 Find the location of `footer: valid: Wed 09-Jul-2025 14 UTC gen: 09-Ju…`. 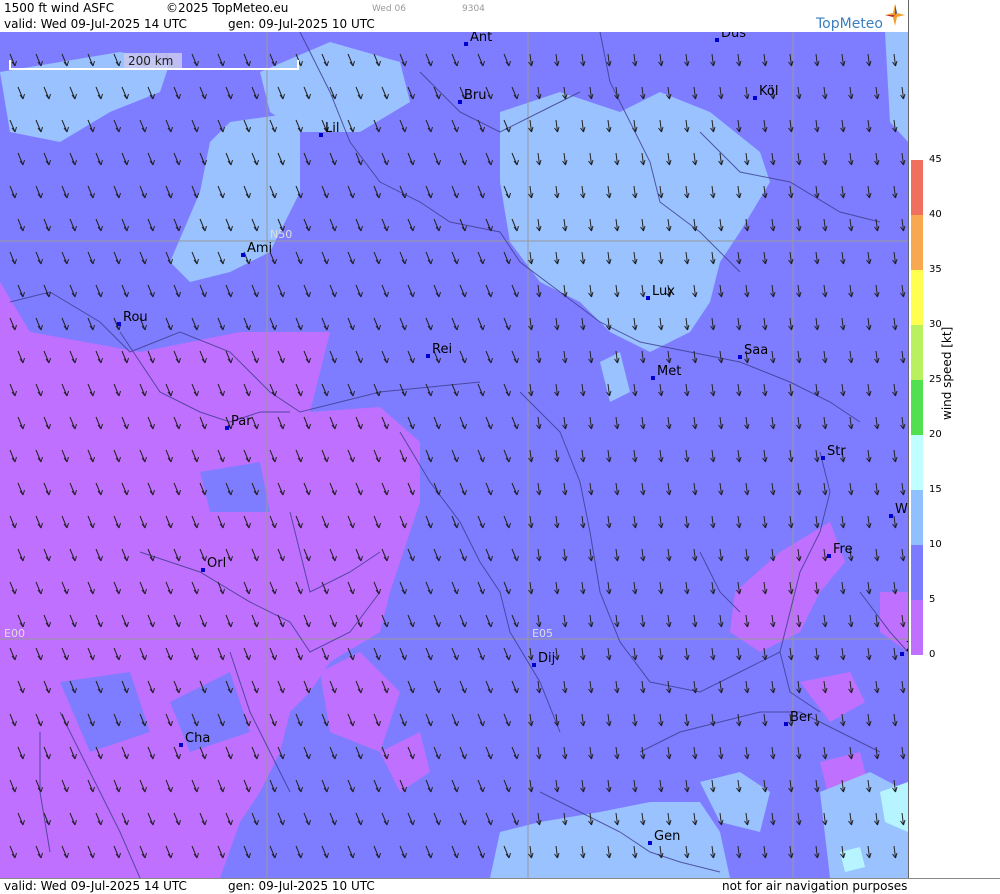

footer: valid: Wed 09-Jul-2025 14 UTC gen: 09-Ju… is located at coordinates (500, 886).